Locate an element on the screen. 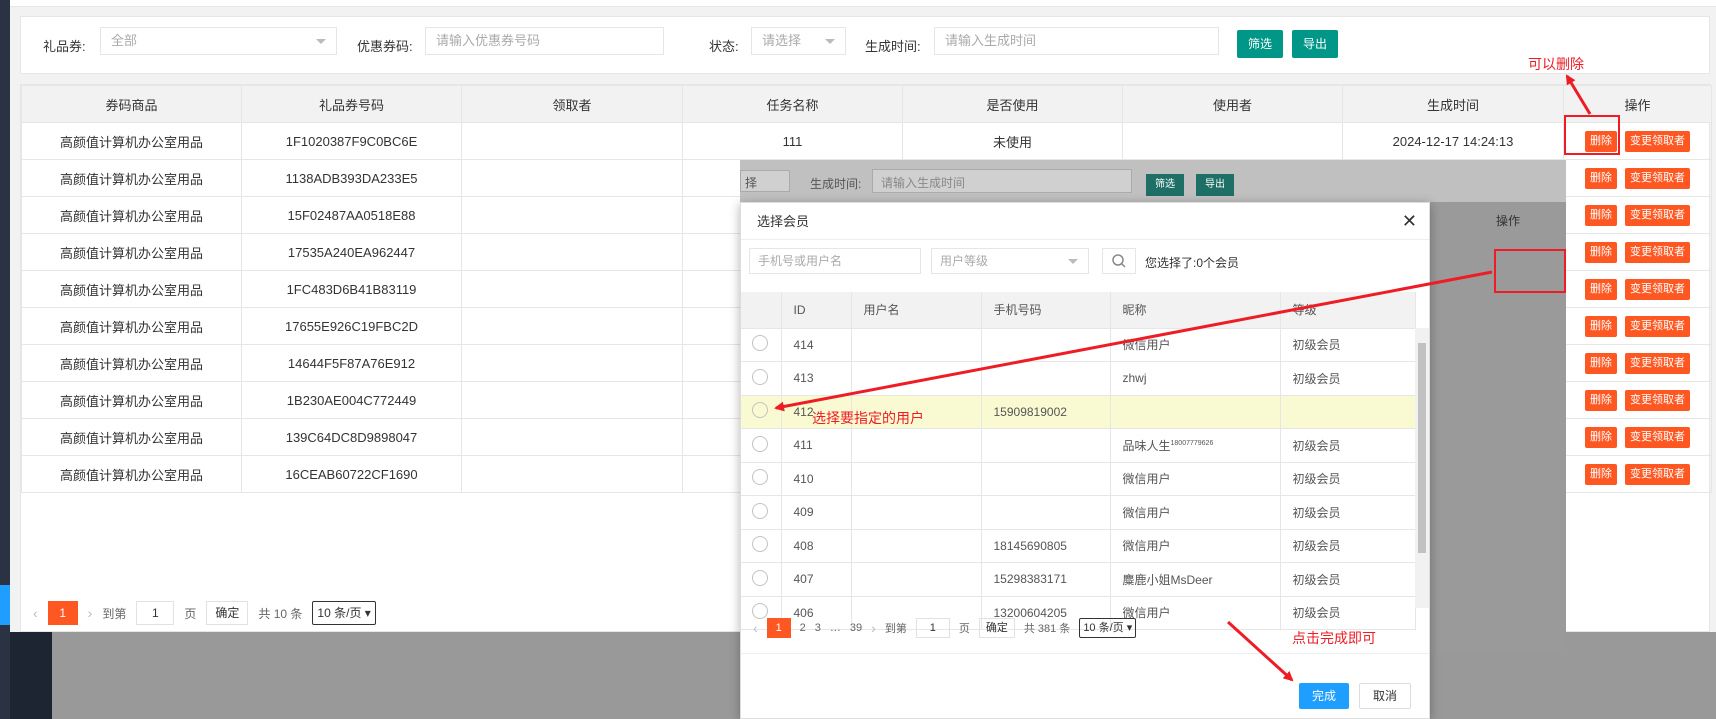  arrow-to-radio is located at coordinates (1133, 341).